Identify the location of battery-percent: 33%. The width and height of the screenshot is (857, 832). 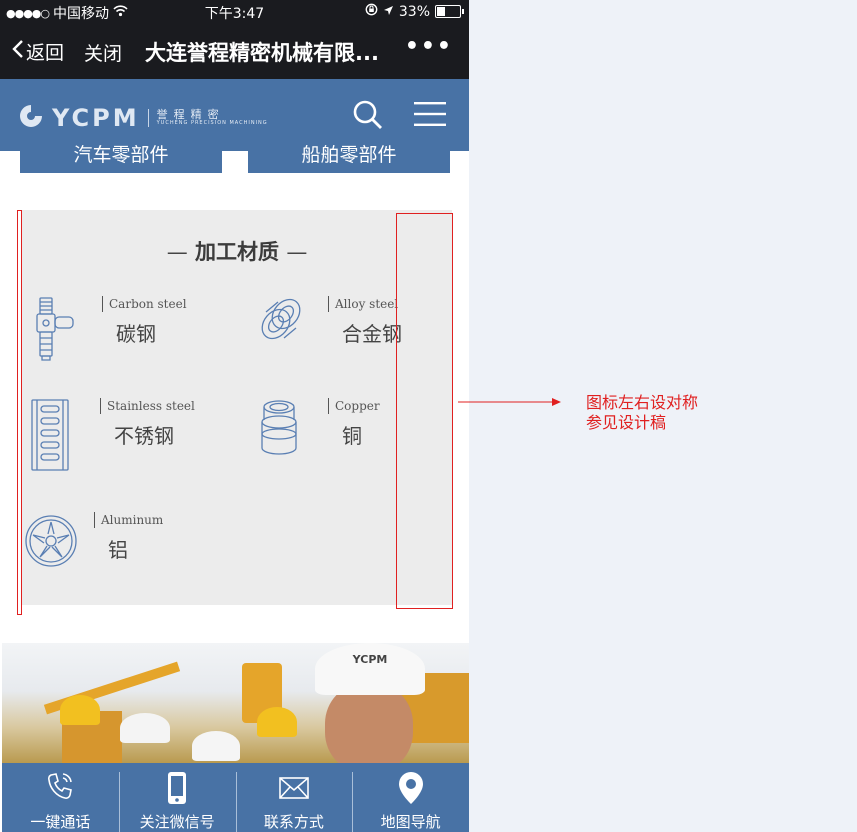
(414, 11).